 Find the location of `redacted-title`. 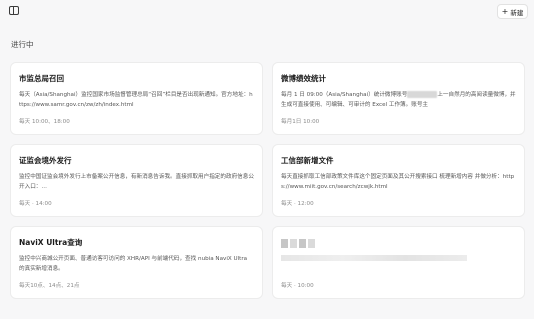

redacted-title is located at coordinates (298, 243).